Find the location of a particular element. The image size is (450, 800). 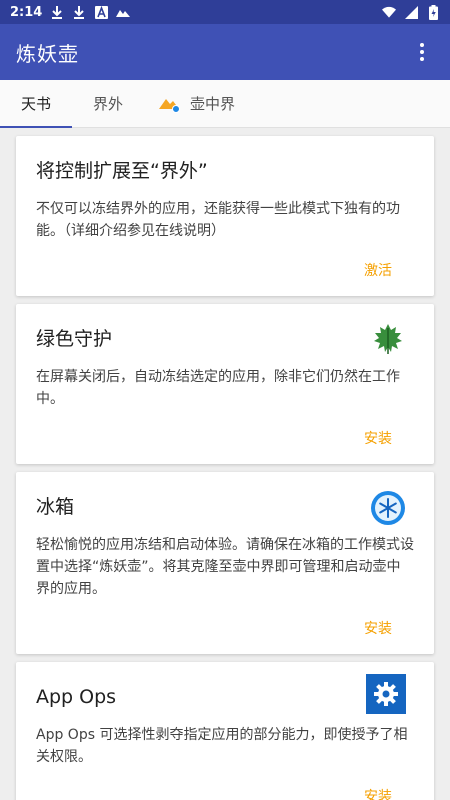

install-greenify-button: 安装 is located at coordinates (225, 438).